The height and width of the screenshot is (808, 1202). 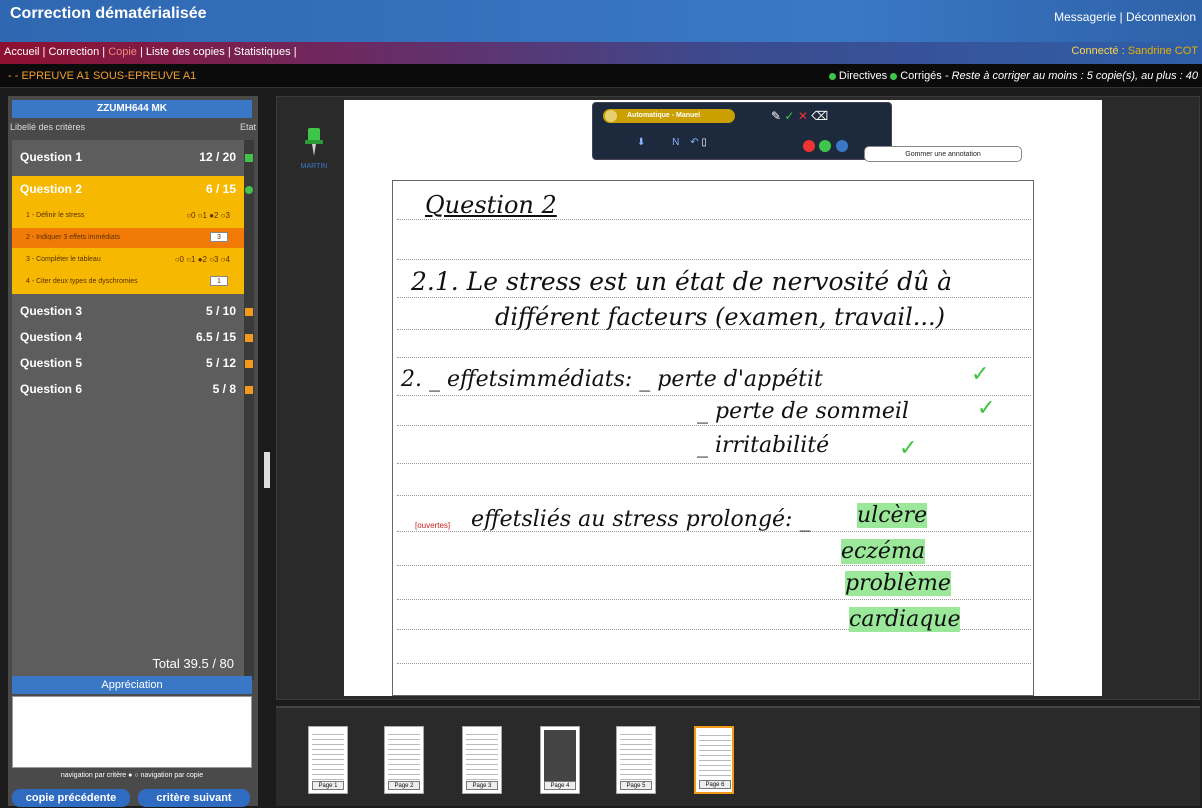 I want to click on thumbnail-label: Page 1, so click(x=328, y=785).